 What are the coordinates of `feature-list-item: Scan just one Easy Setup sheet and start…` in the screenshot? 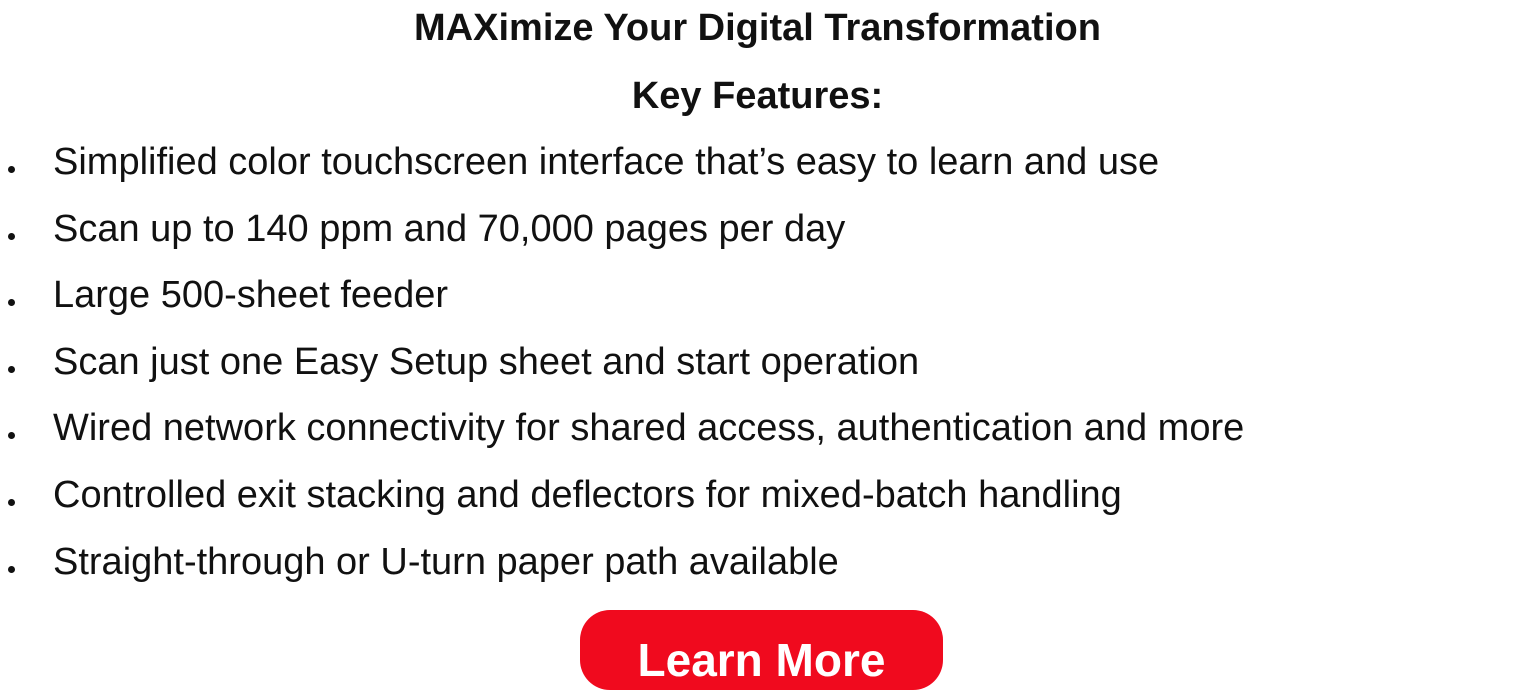 It's located at (766, 372).